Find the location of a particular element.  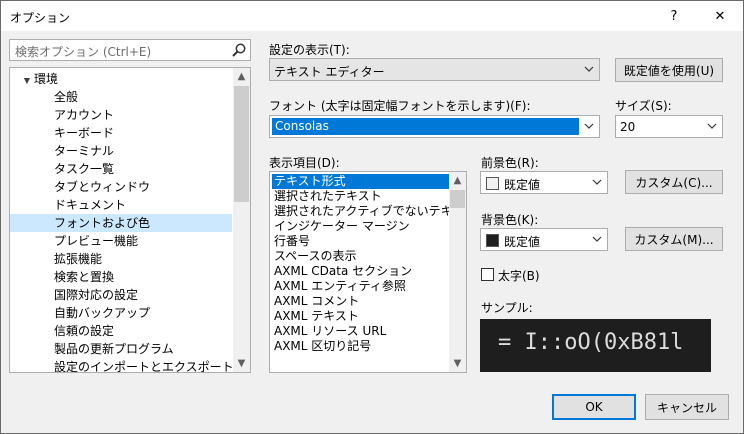

close-button: ✕ is located at coordinates (720, 16).